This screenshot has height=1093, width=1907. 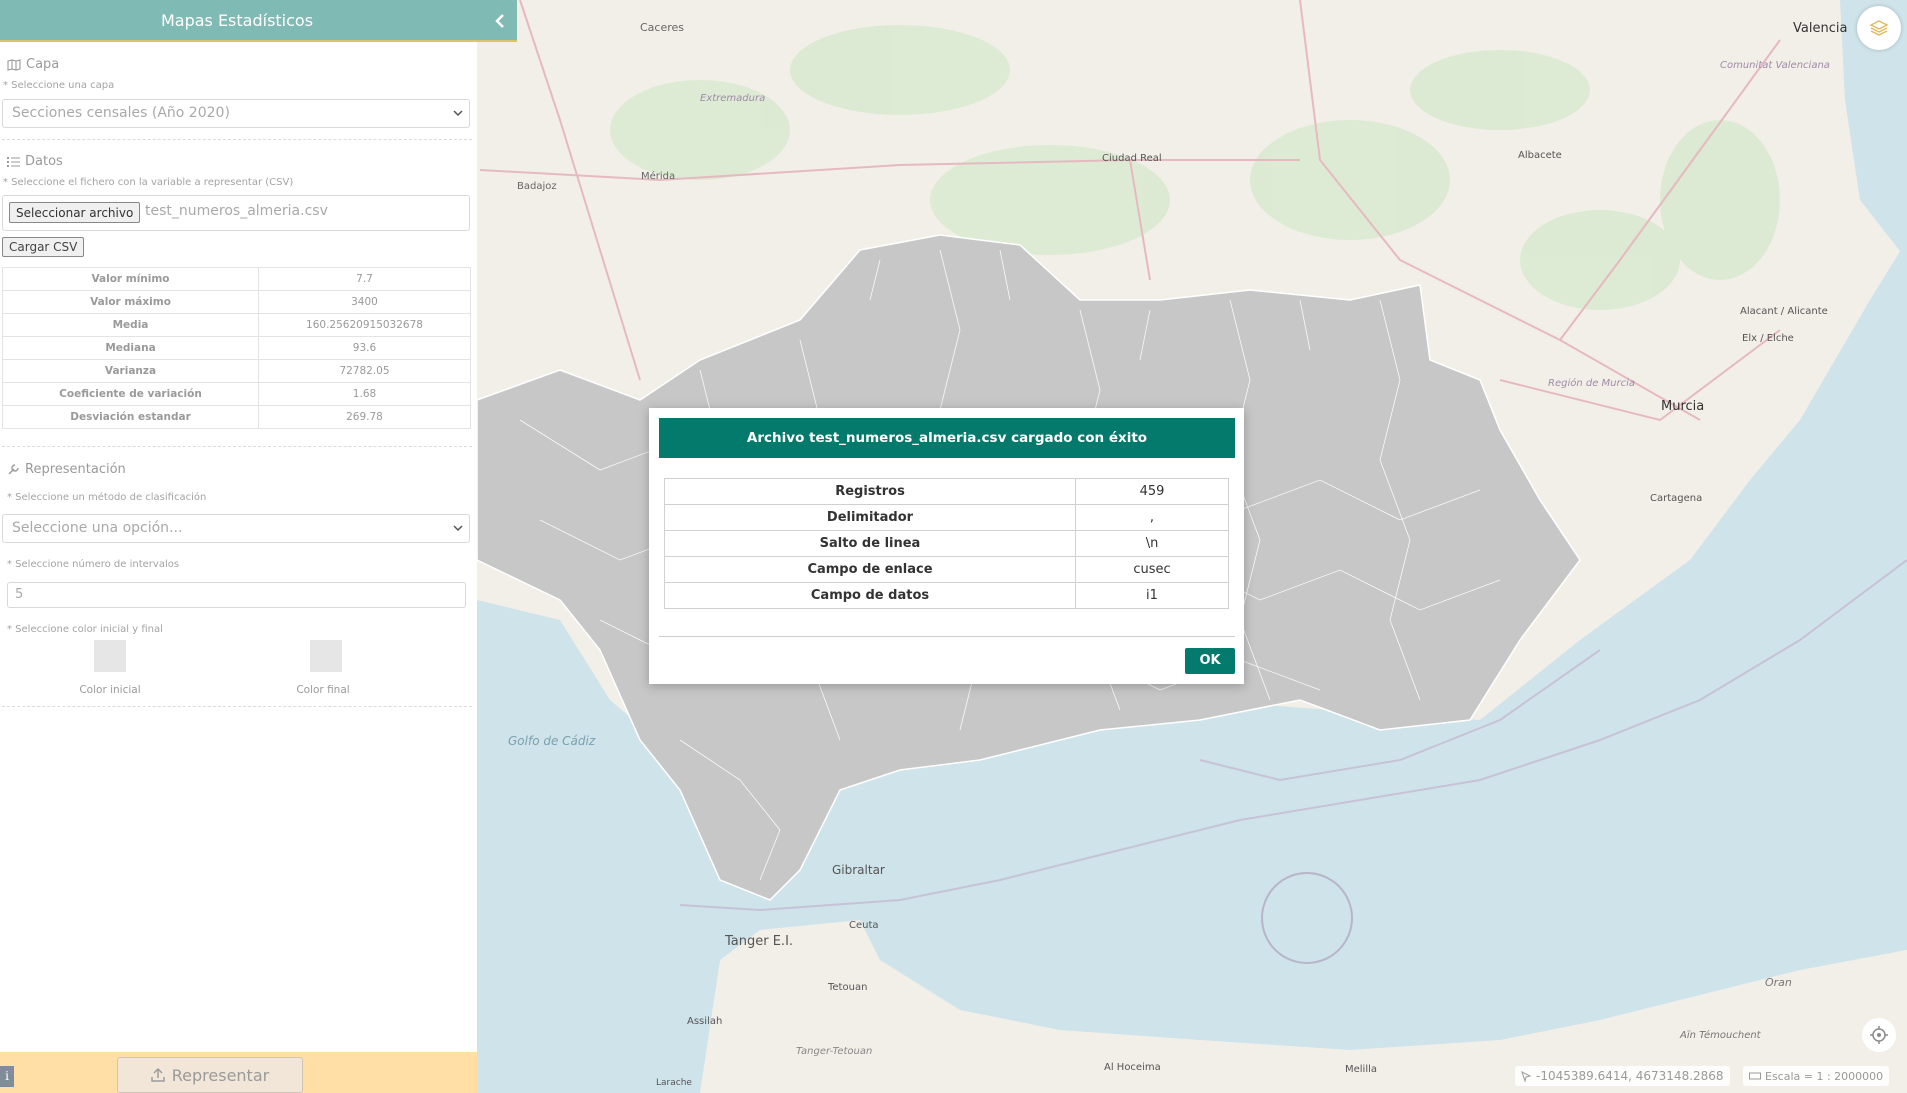 What do you see at coordinates (759, 941) in the screenshot?
I see `map-place-label: Tanger E.I.` at bounding box center [759, 941].